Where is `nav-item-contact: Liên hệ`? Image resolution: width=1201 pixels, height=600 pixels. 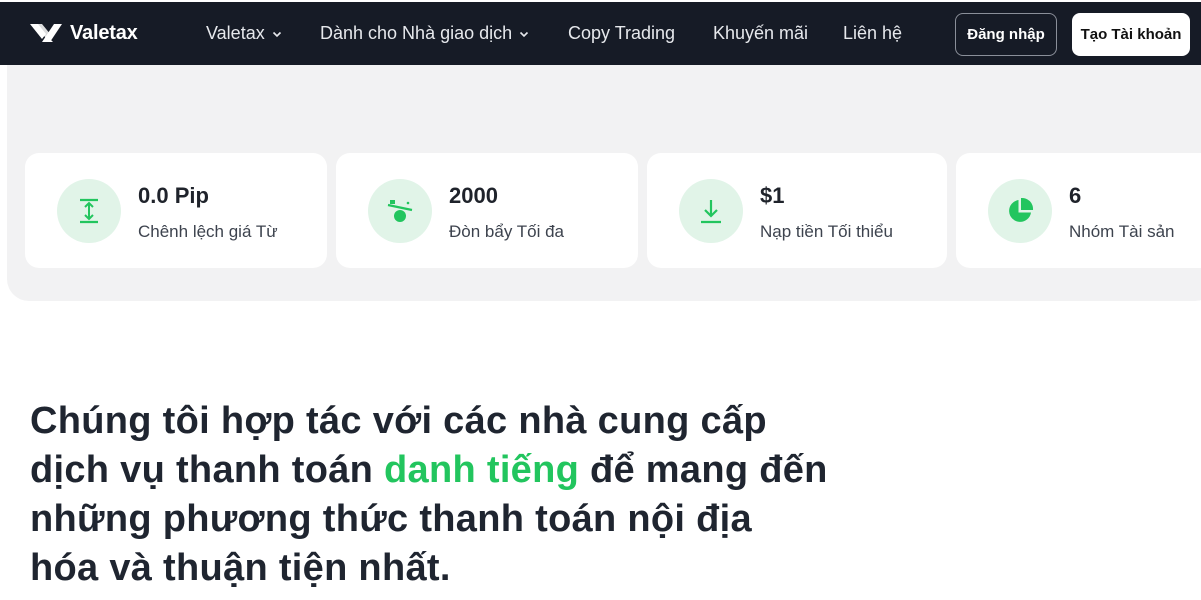
nav-item-contact: Liên hệ is located at coordinates (872, 33).